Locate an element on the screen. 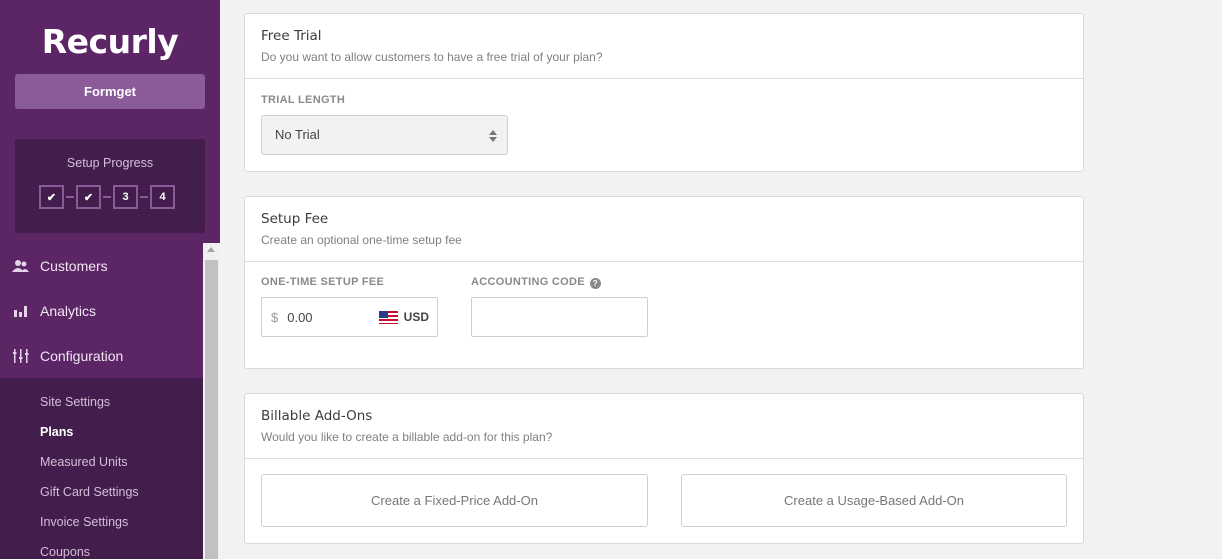  accounting-code-input is located at coordinates (559, 317).